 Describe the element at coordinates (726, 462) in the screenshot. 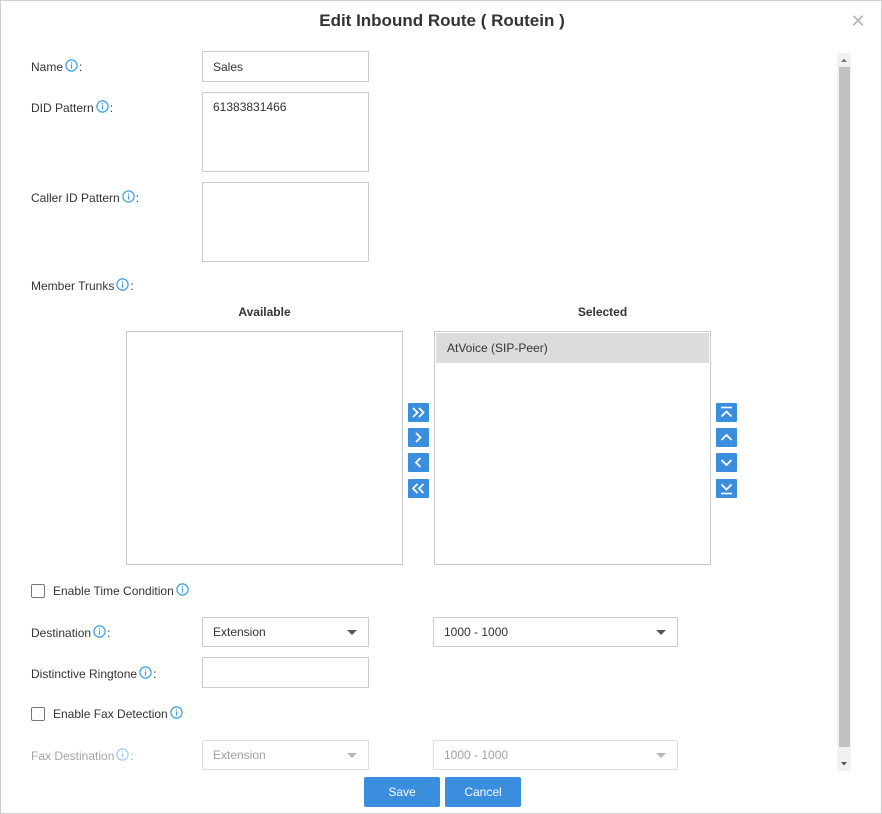

I see `move-down-icon` at that location.